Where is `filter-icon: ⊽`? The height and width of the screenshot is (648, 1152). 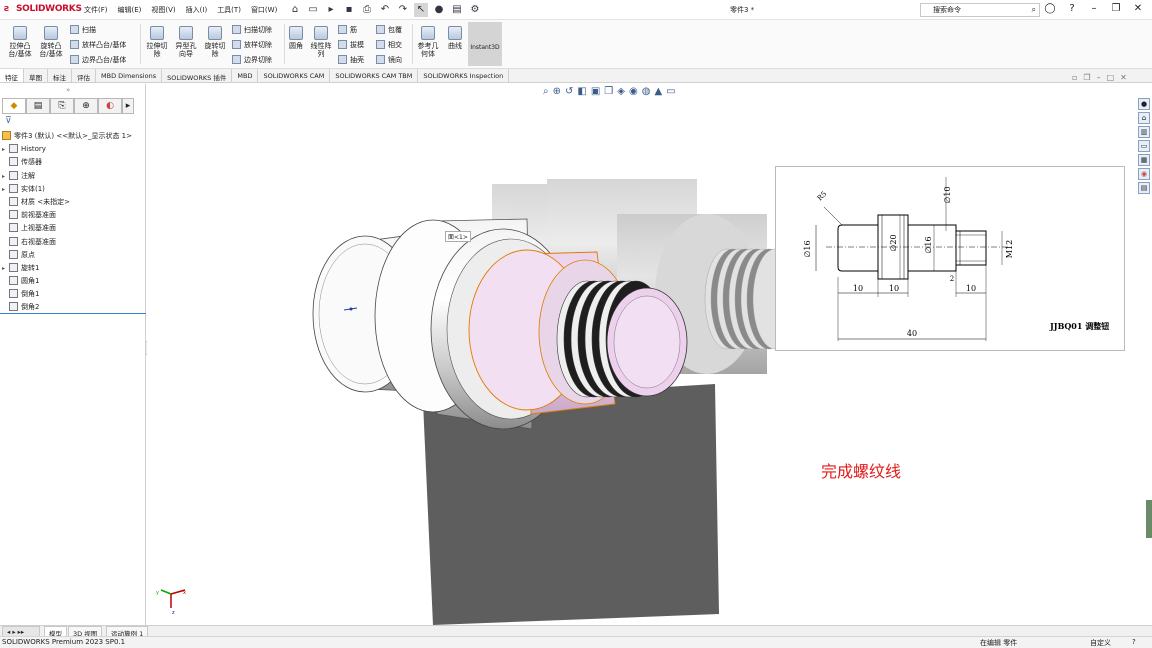
filter-icon: ⊽ is located at coordinates (8, 121).